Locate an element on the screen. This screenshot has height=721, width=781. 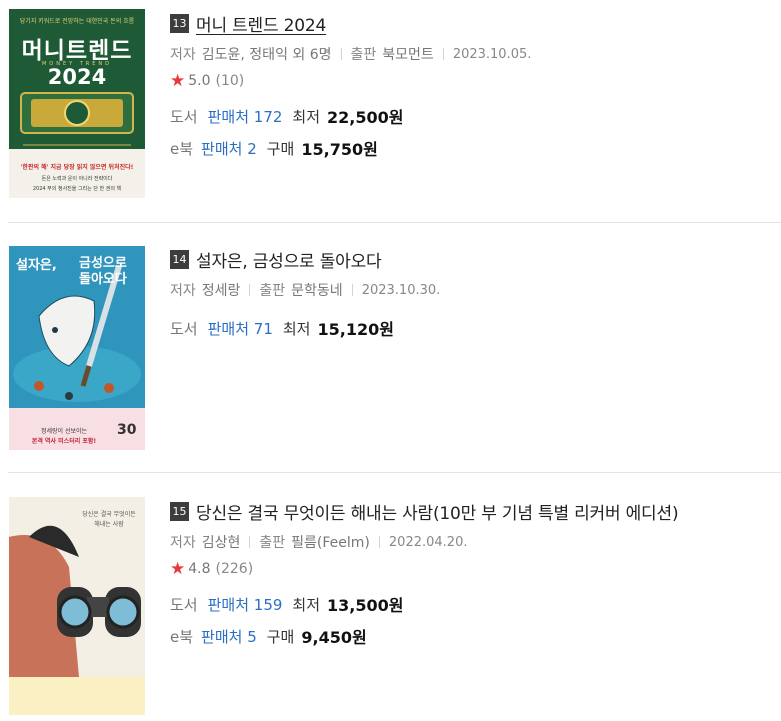
print-sellers-link: 판매처 172 is located at coordinates (245, 116).